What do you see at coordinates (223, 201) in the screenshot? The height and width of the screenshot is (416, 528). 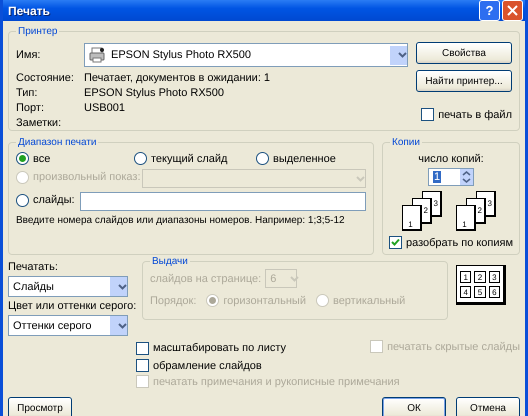 I see `slides-input-field` at bounding box center [223, 201].